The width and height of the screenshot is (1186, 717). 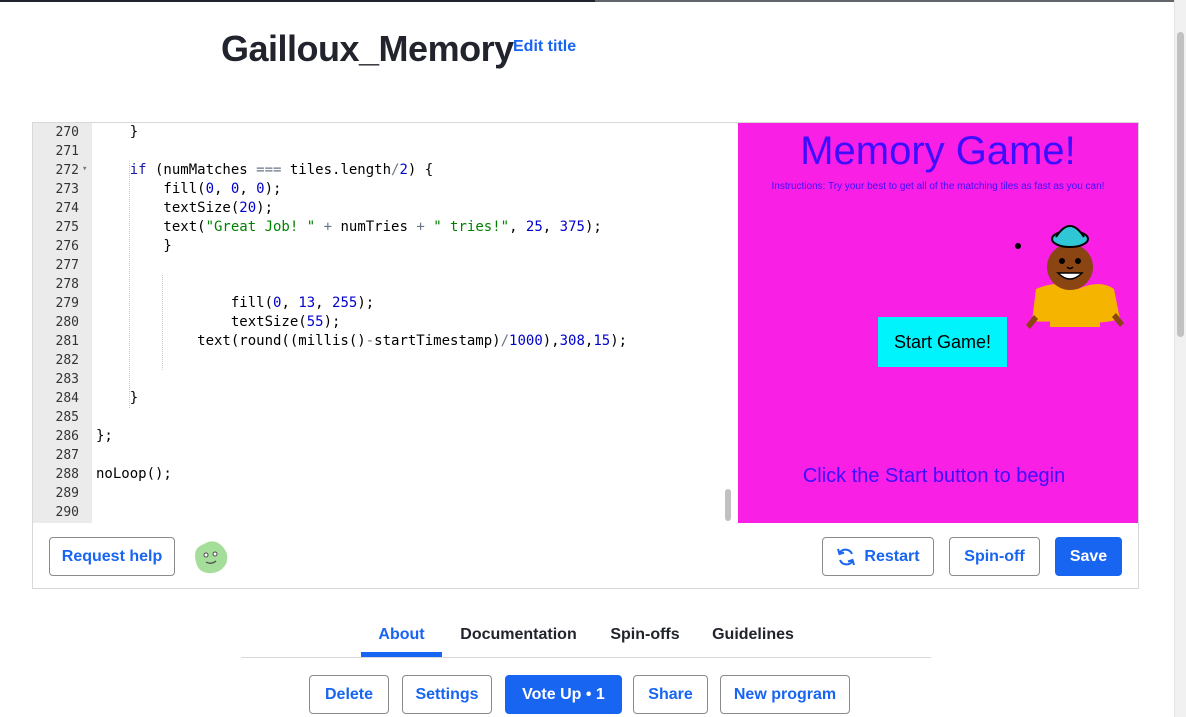 What do you see at coordinates (104, 436) in the screenshot?
I see `code-text: };` at bounding box center [104, 436].